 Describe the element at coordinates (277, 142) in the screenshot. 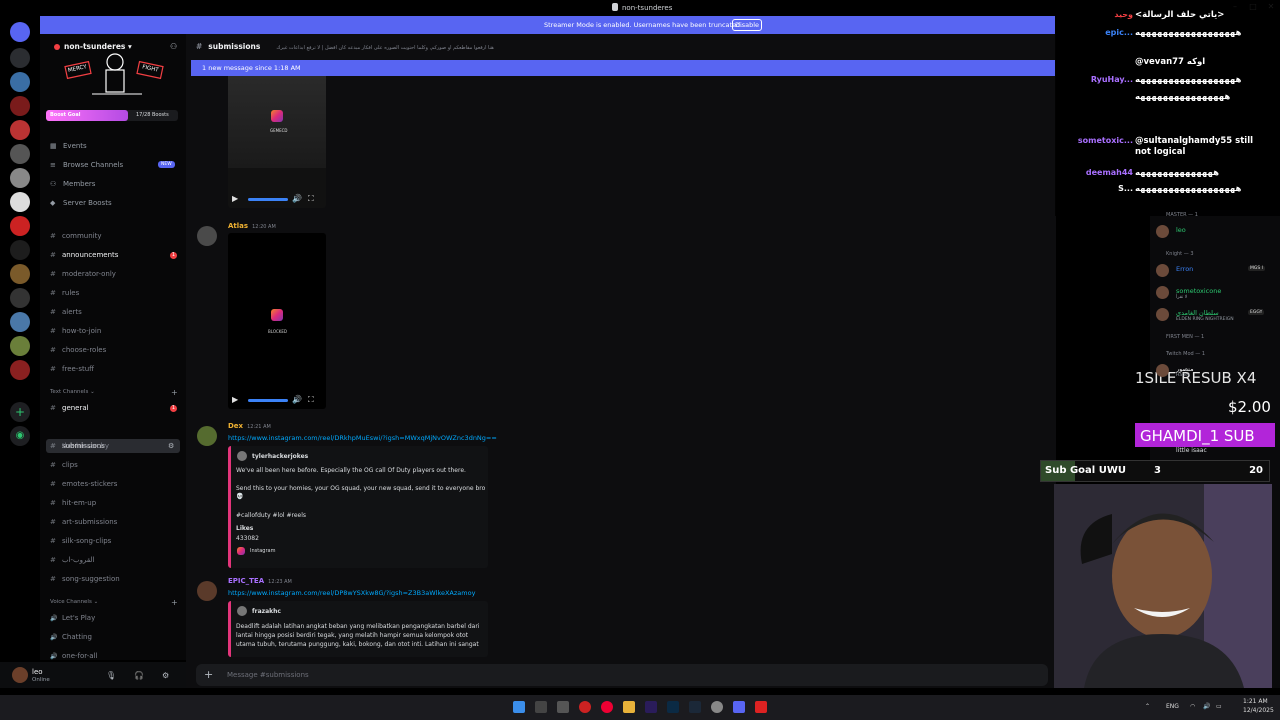

I see `video-player: GEMECD ▶ 🔊 ⛶` at that location.